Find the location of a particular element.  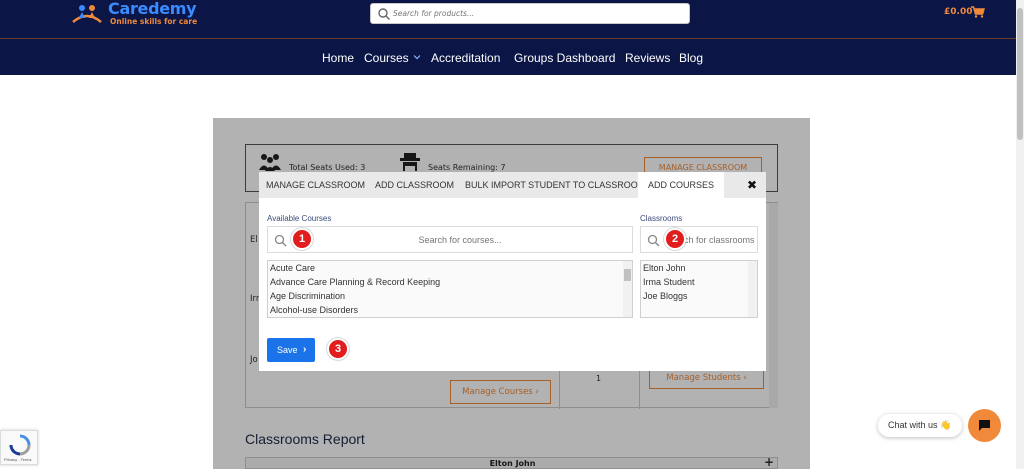

nav-groups-dashboard: Groups Dashboard is located at coordinates (564, 58).